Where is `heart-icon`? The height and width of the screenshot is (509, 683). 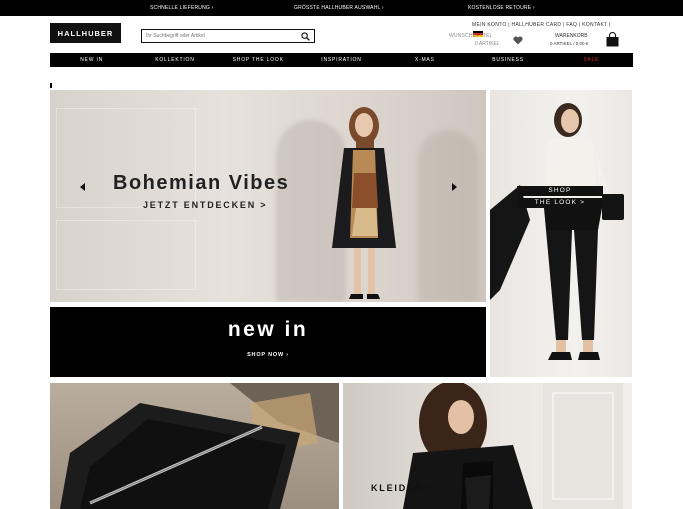 heart-icon is located at coordinates (518, 40).